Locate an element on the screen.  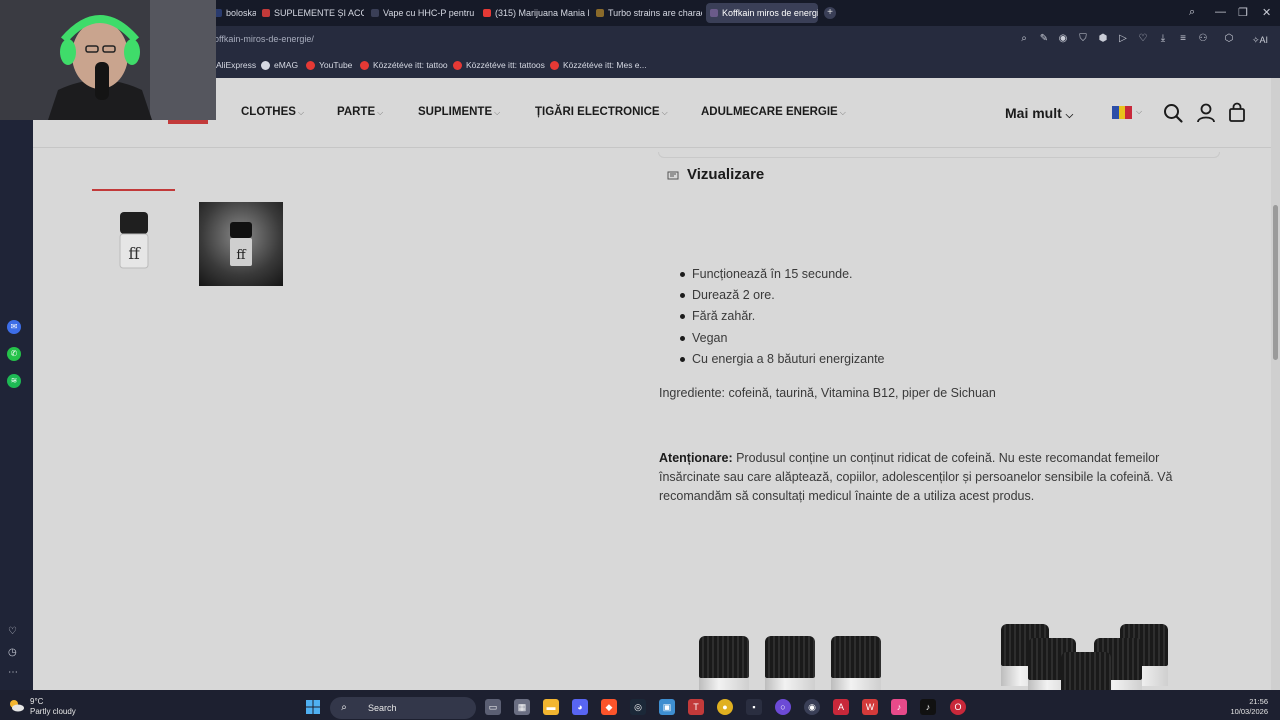
bookmark-item: eMAG is located at coordinates (279, 65).